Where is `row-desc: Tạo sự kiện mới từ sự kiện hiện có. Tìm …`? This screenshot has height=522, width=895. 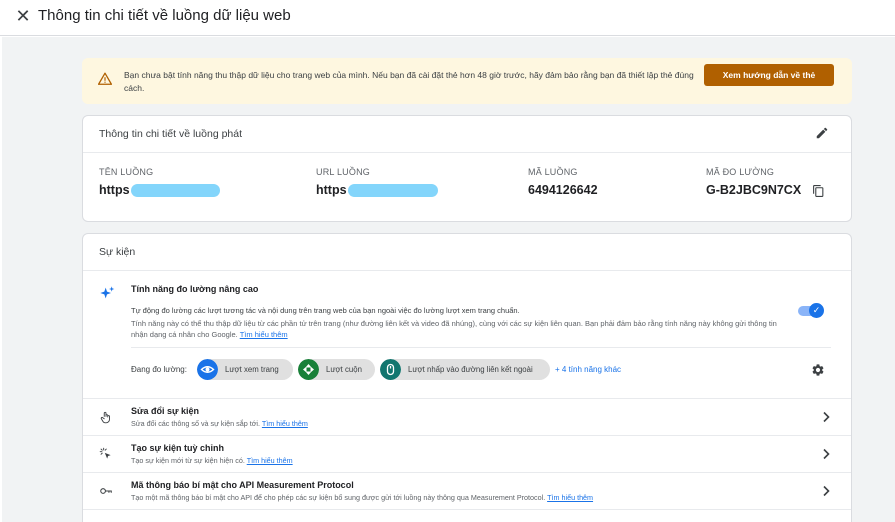
row-desc: Tạo sự kiện mới từ sự kiện hiện có. Tìm … is located at coordinates (212, 460).